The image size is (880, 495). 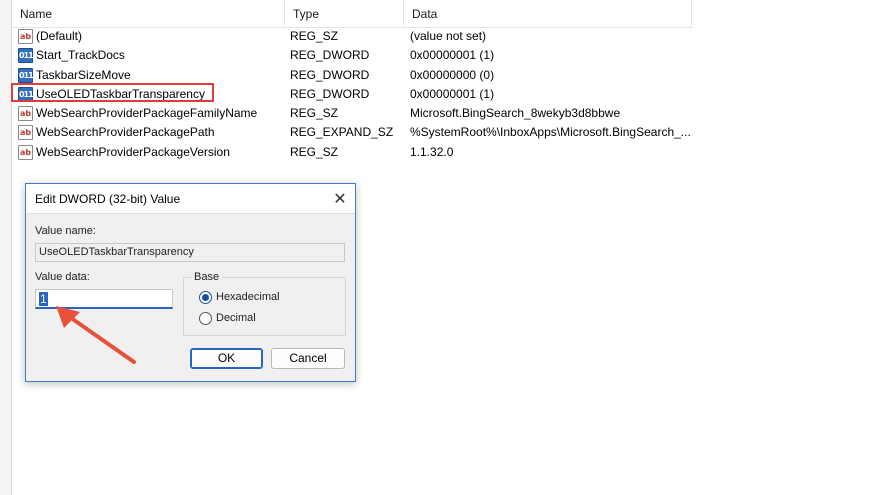 What do you see at coordinates (147, 113) in the screenshot?
I see `value-name: WebSearchProviderPackageFamilyName` at bounding box center [147, 113].